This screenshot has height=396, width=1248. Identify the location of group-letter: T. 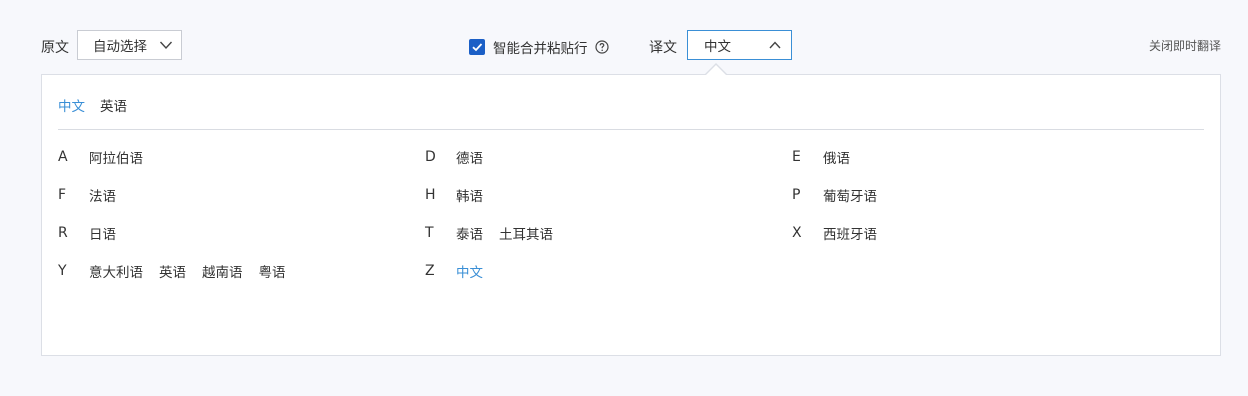
(429, 233).